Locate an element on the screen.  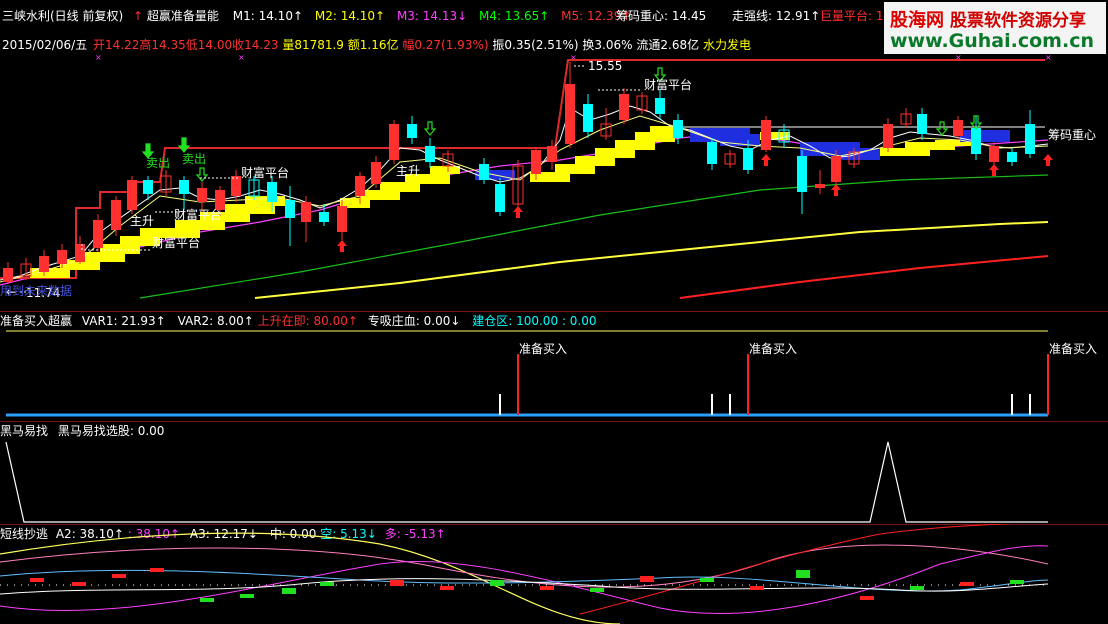
wave-yellow is located at coordinates (310, 578).